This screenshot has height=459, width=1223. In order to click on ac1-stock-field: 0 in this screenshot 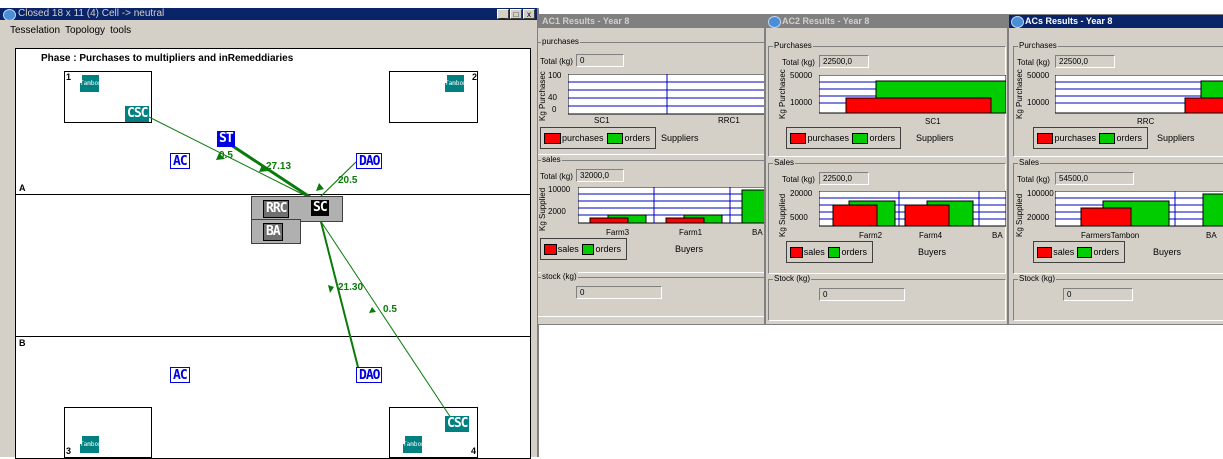, I will do `click(619, 292)`.